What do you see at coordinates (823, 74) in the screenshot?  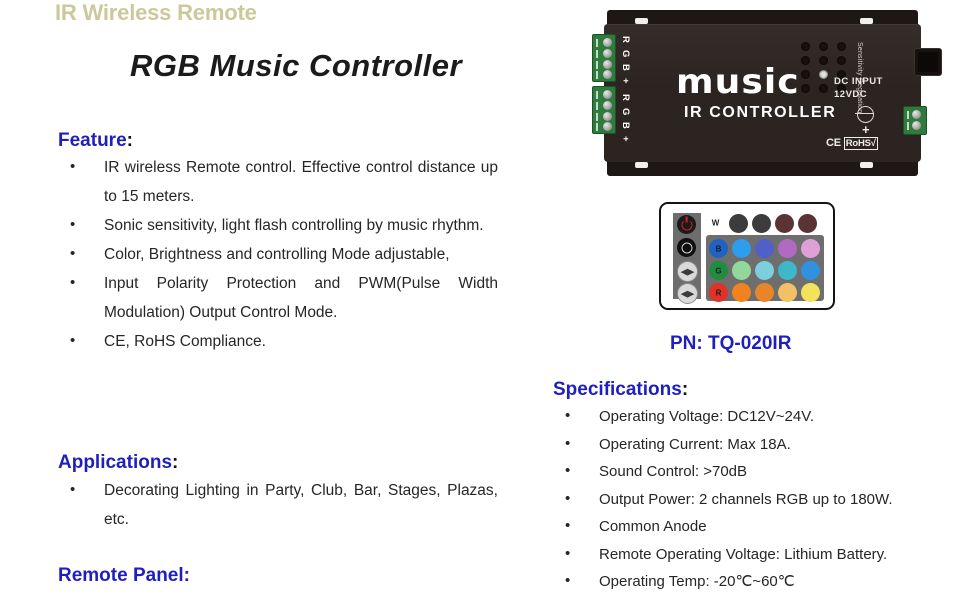 I see `led-indicator-active` at bounding box center [823, 74].